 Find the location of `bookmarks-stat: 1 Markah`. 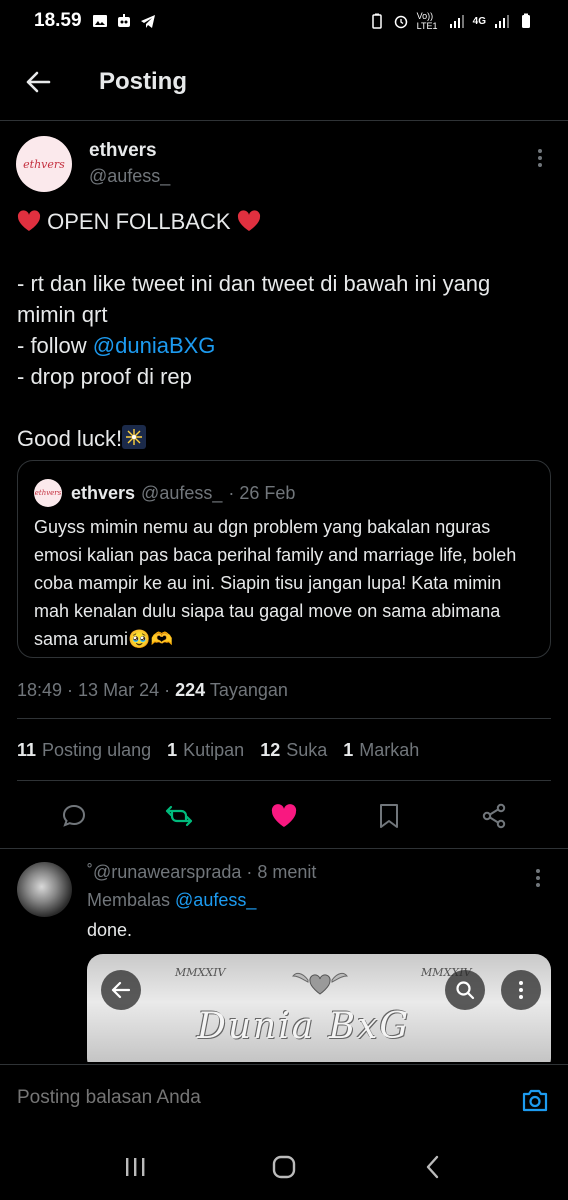

bookmarks-stat: 1 Markah is located at coordinates (381, 750).